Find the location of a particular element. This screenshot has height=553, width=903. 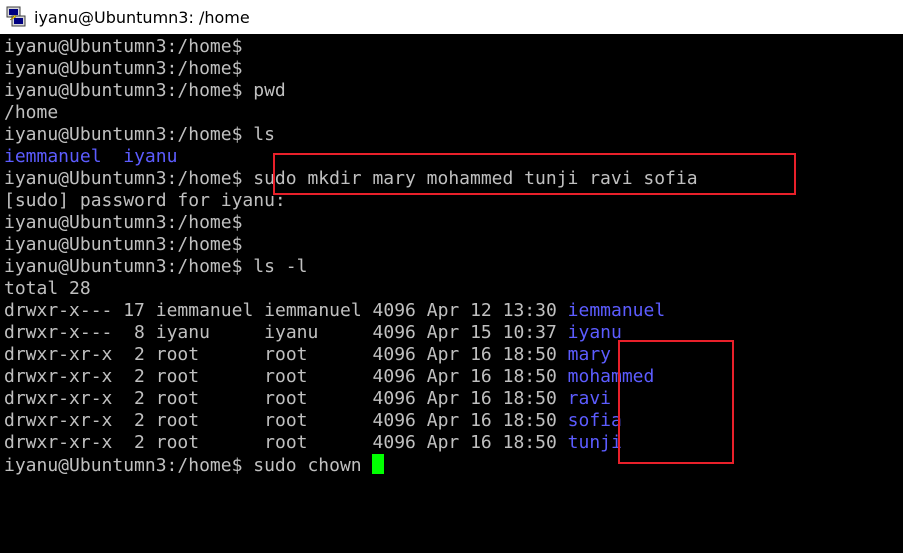

putty-icon is located at coordinates (16, 17).